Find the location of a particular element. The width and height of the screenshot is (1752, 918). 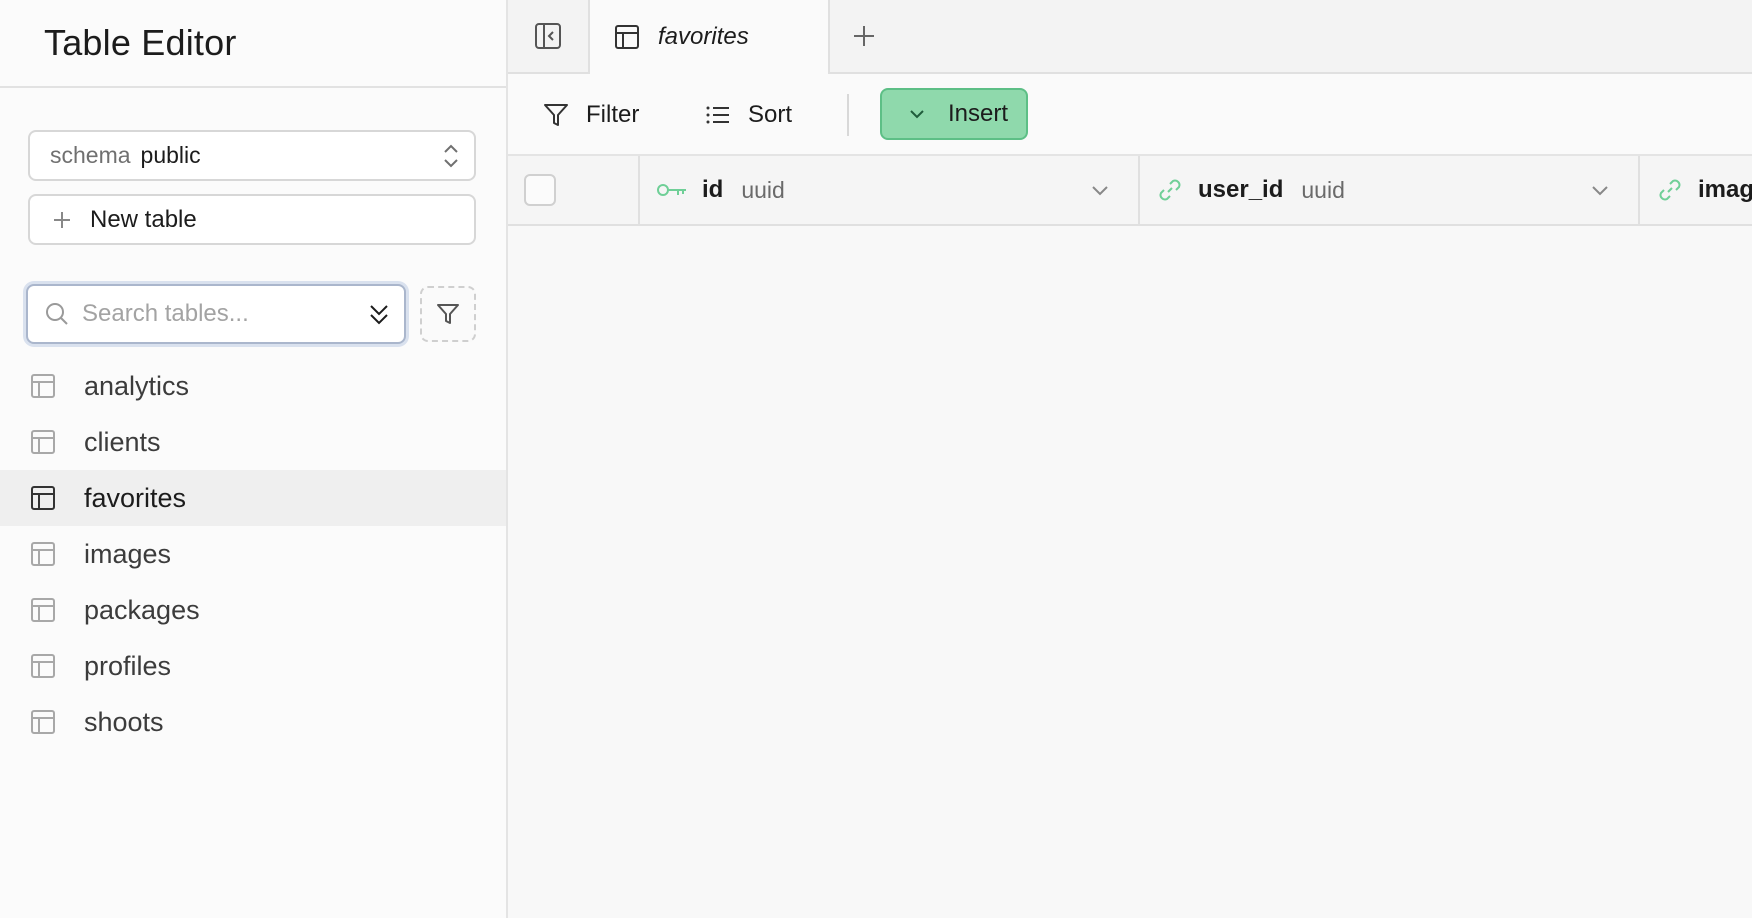

search-tables-box is located at coordinates (216, 314).